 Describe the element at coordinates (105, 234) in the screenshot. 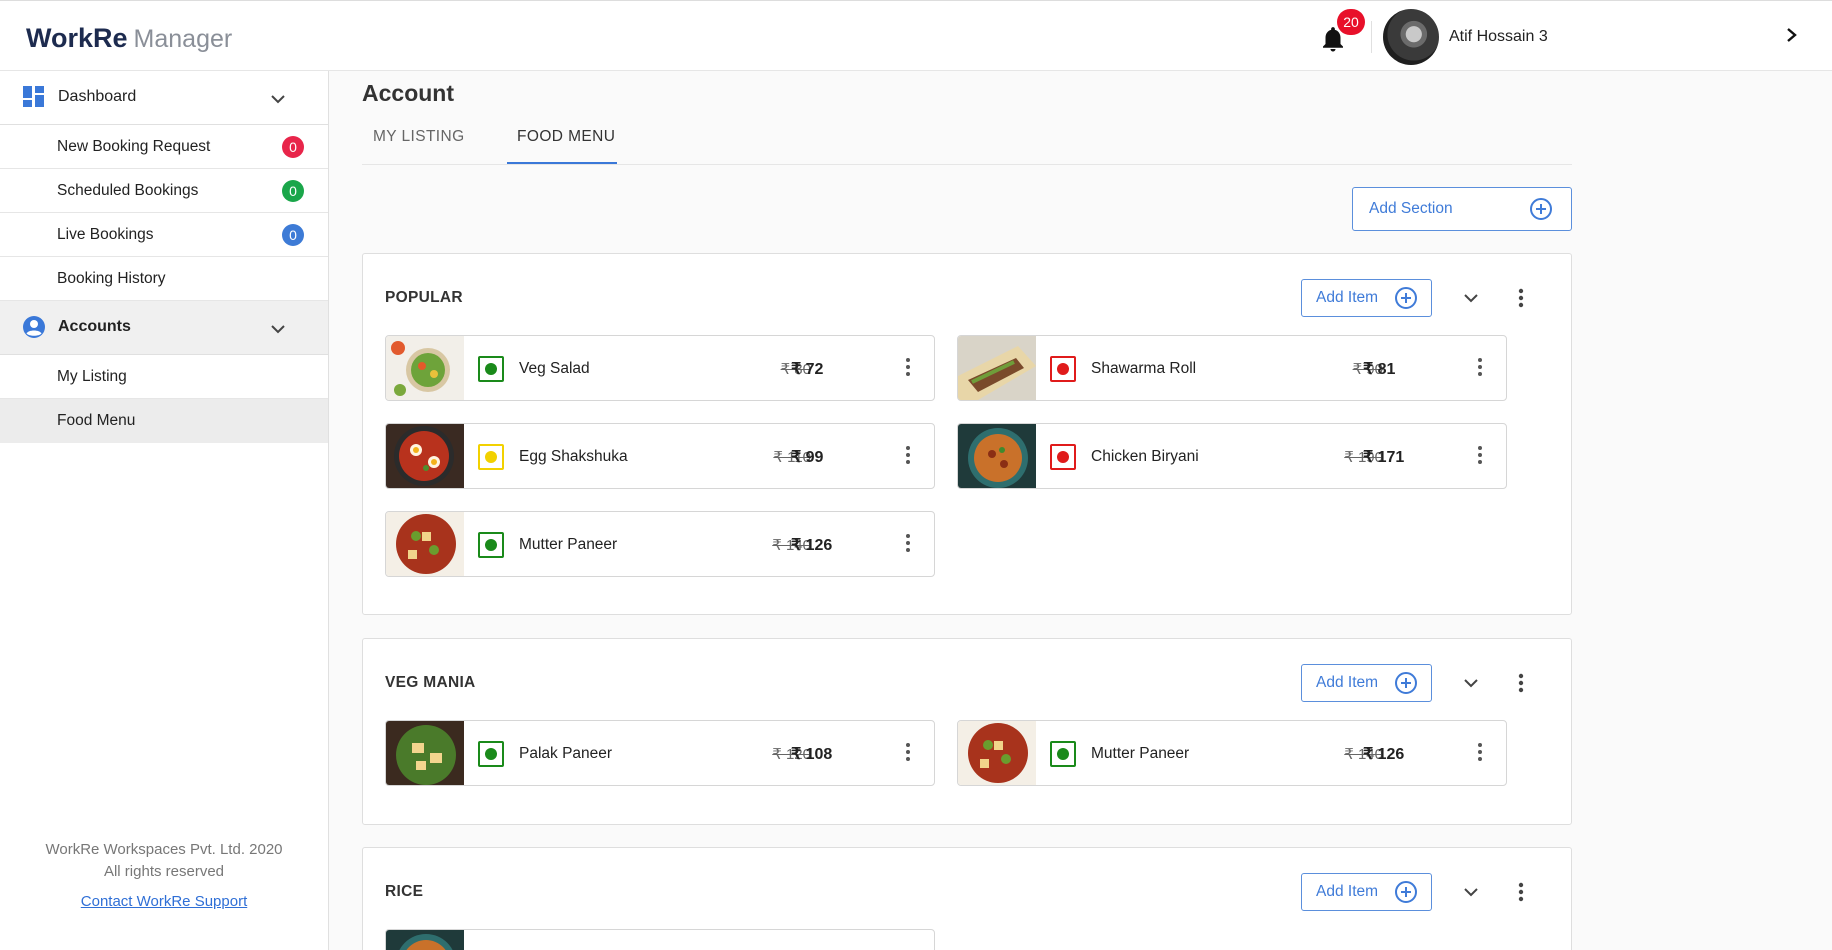

I see `sidebar-item-label: Live Bookings` at that location.